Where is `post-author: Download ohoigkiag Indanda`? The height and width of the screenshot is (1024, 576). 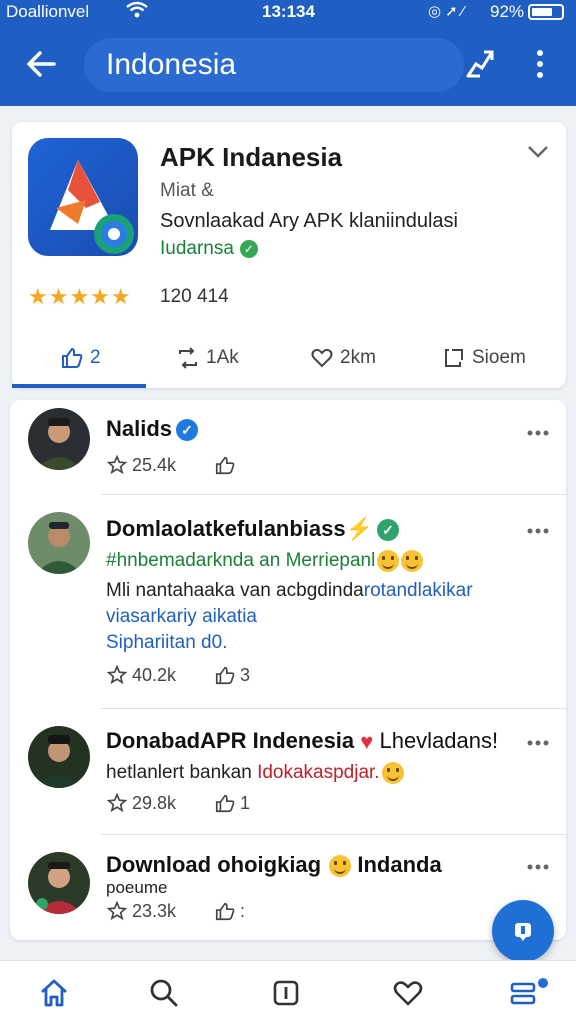
post-author: Download ohoigkiag Indanda is located at coordinates (274, 865).